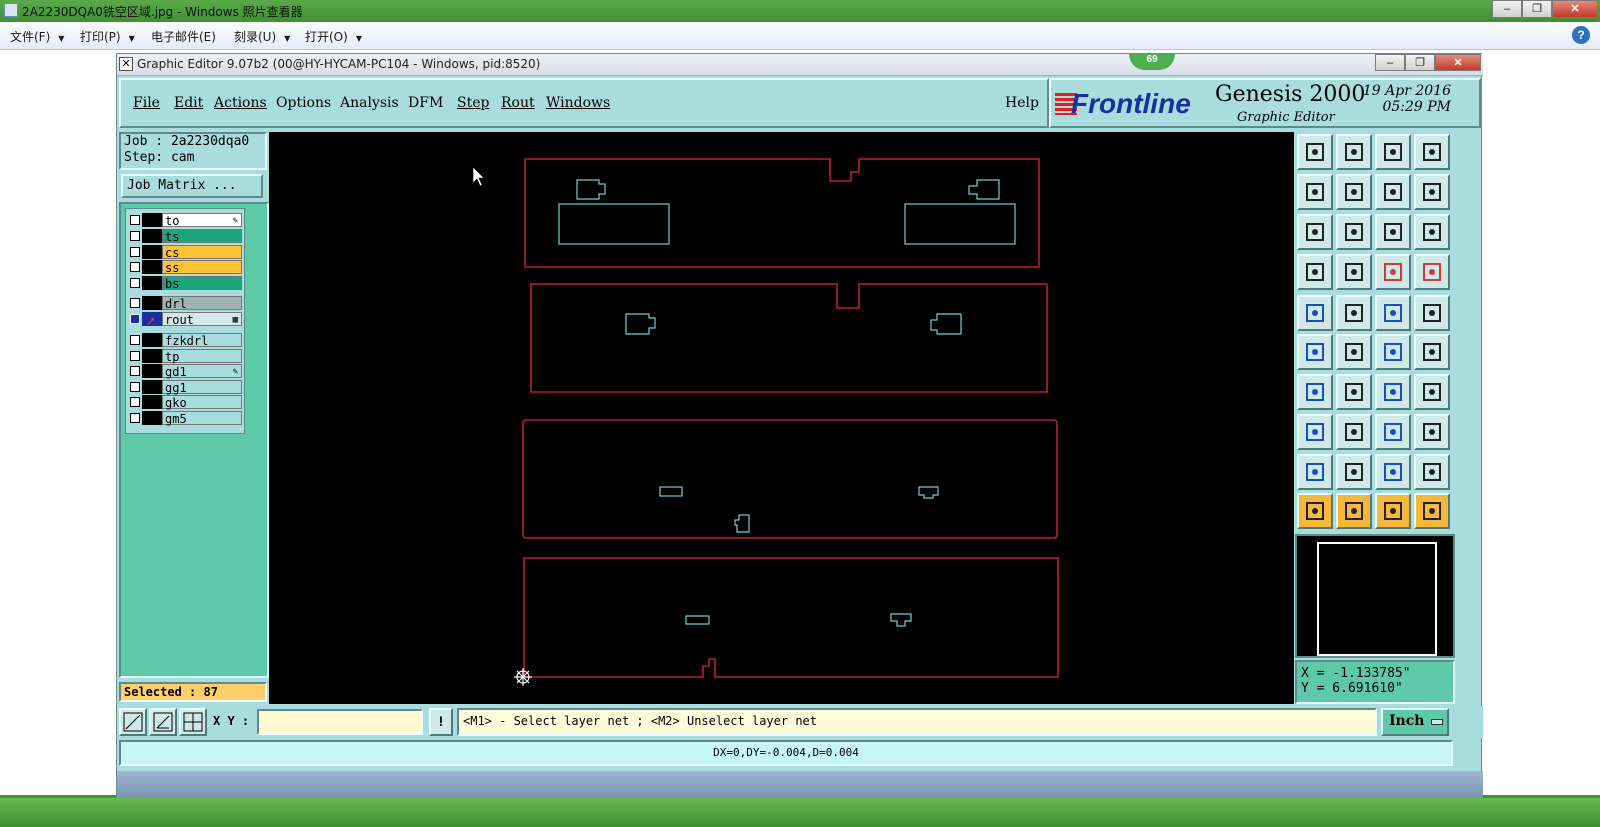 The image size is (1600, 827). What do you see at coordinates (1393, 232) in the screenshot?
I see `zoom-1-2-icon` at bounding box center [1393, 232].